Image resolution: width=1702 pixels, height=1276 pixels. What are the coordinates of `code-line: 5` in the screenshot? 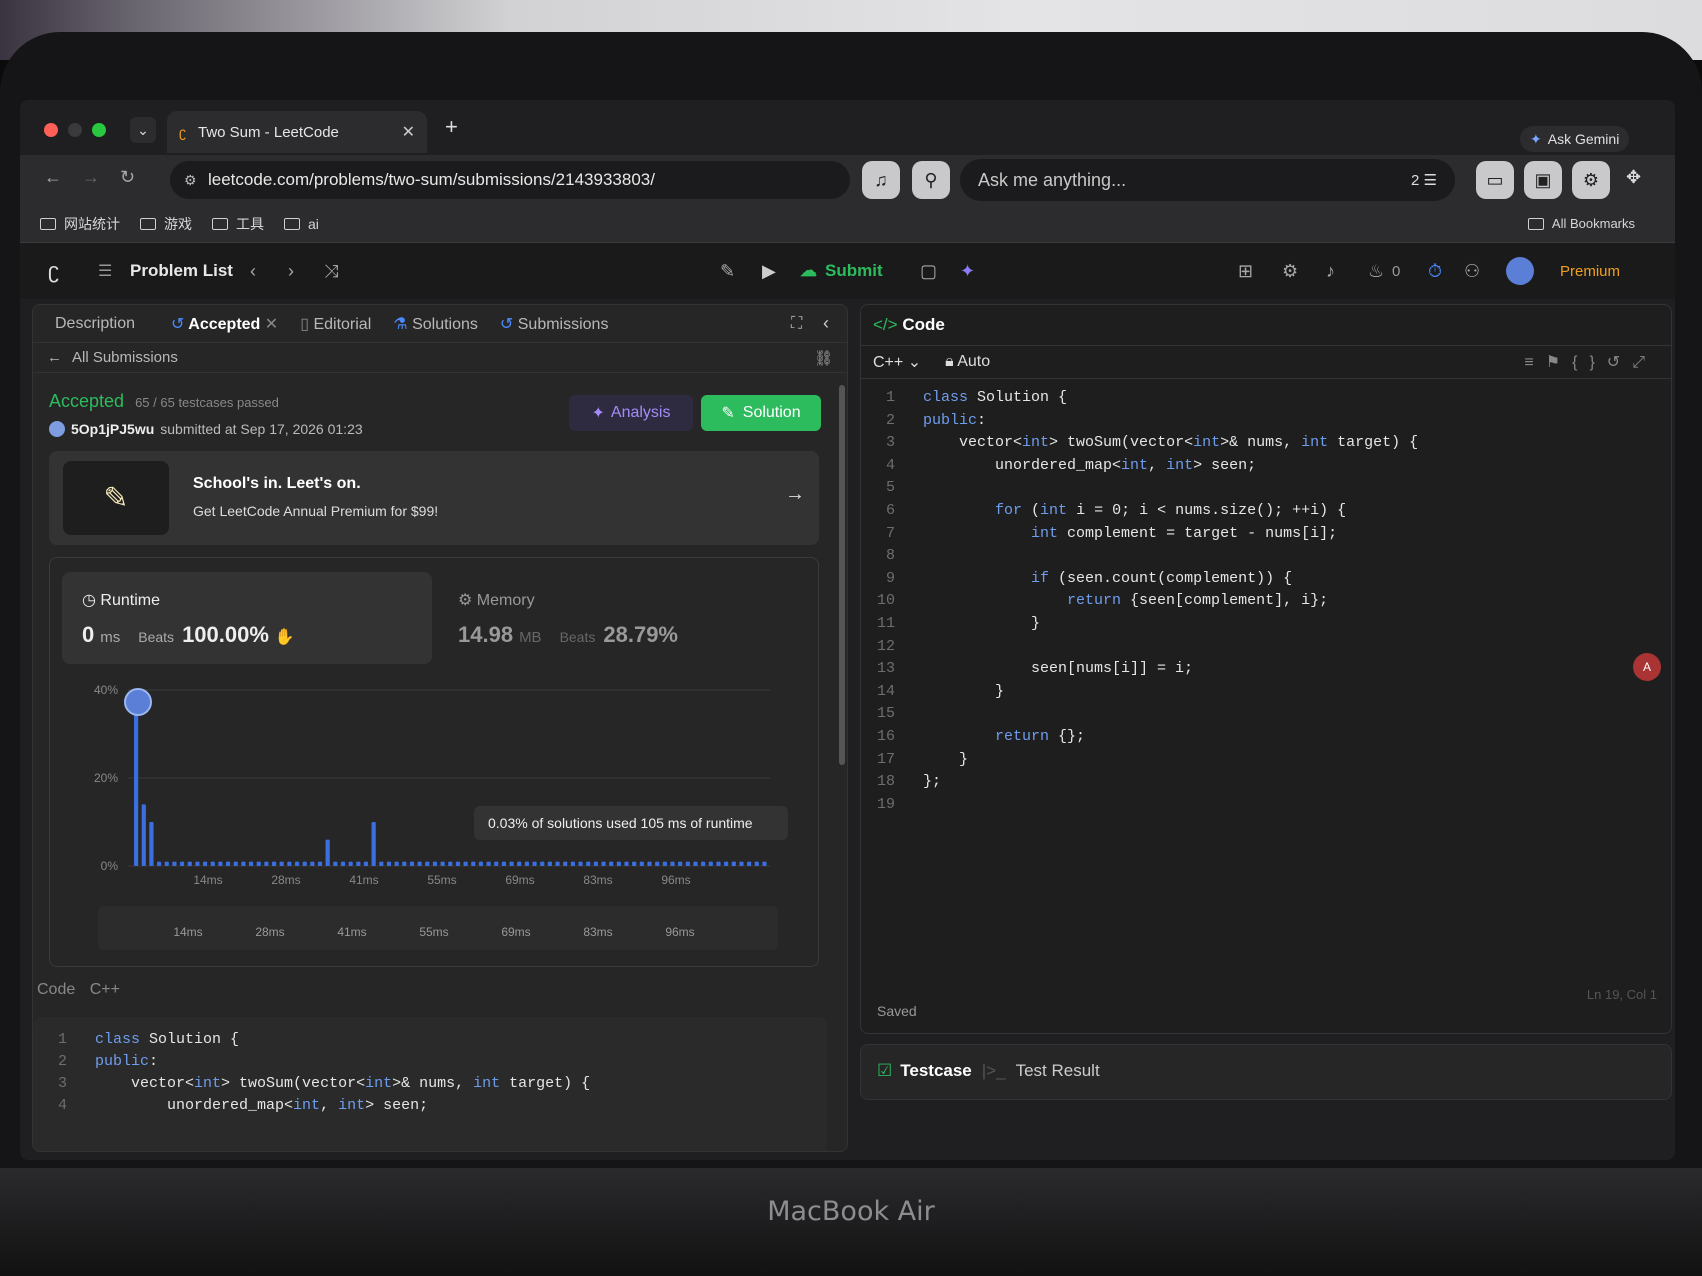 It's located at (1266, 488).